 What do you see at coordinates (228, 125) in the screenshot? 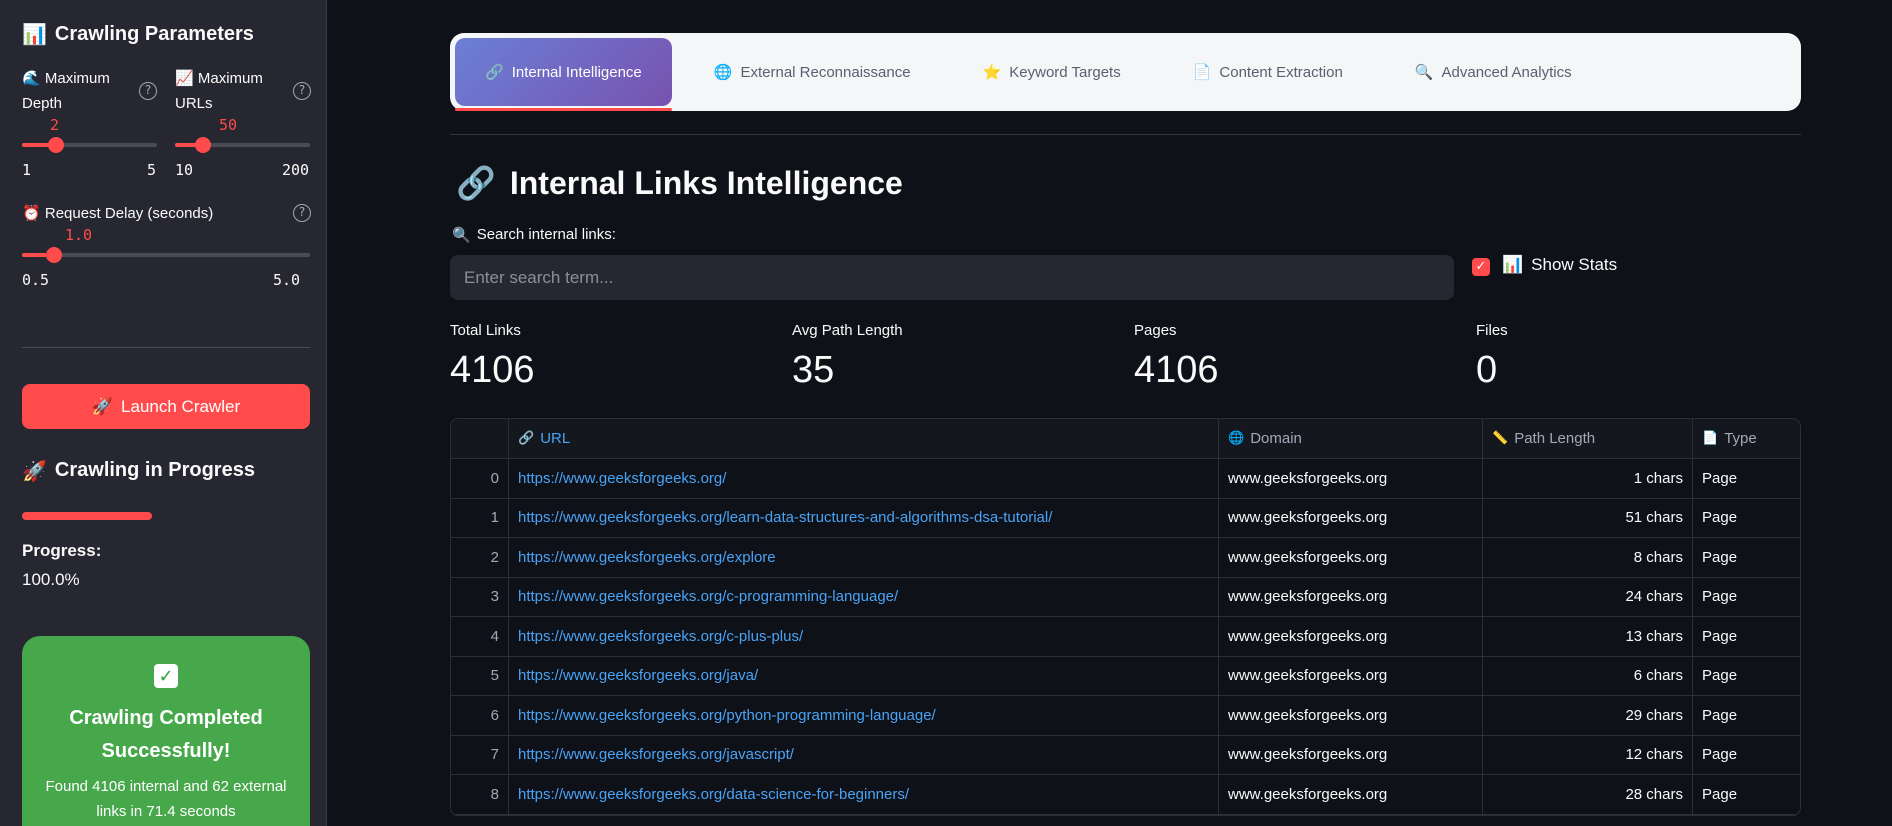
I see `max-urls-value: 50` at bounding box center [228, 125].